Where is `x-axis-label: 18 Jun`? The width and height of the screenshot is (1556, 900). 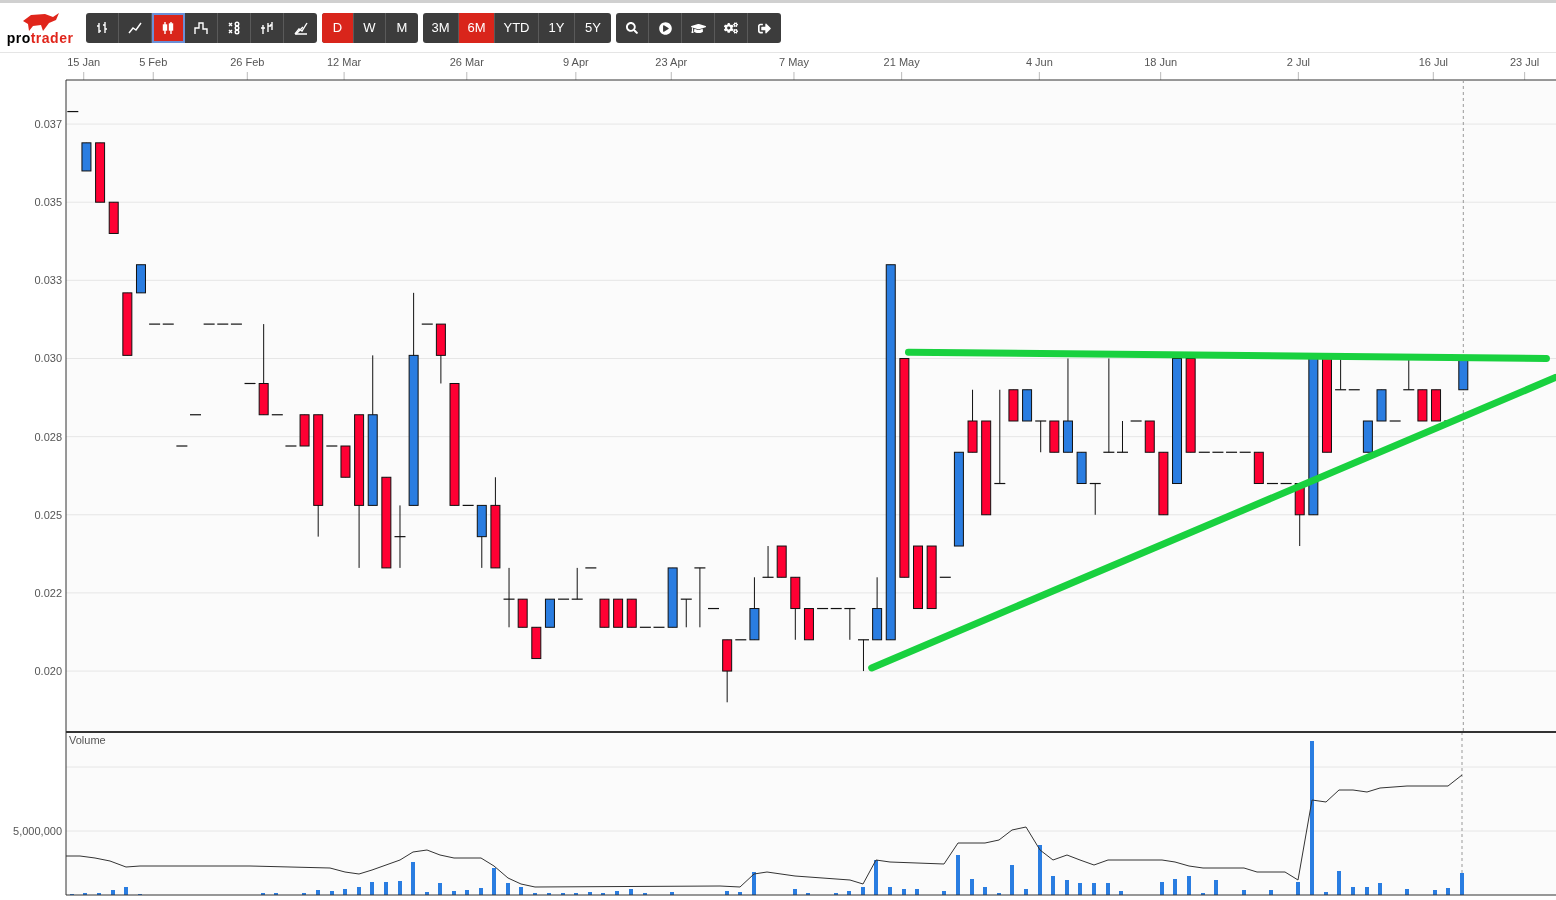
x-axis-label: 18 Jun is located at coordinates (1161, 62).